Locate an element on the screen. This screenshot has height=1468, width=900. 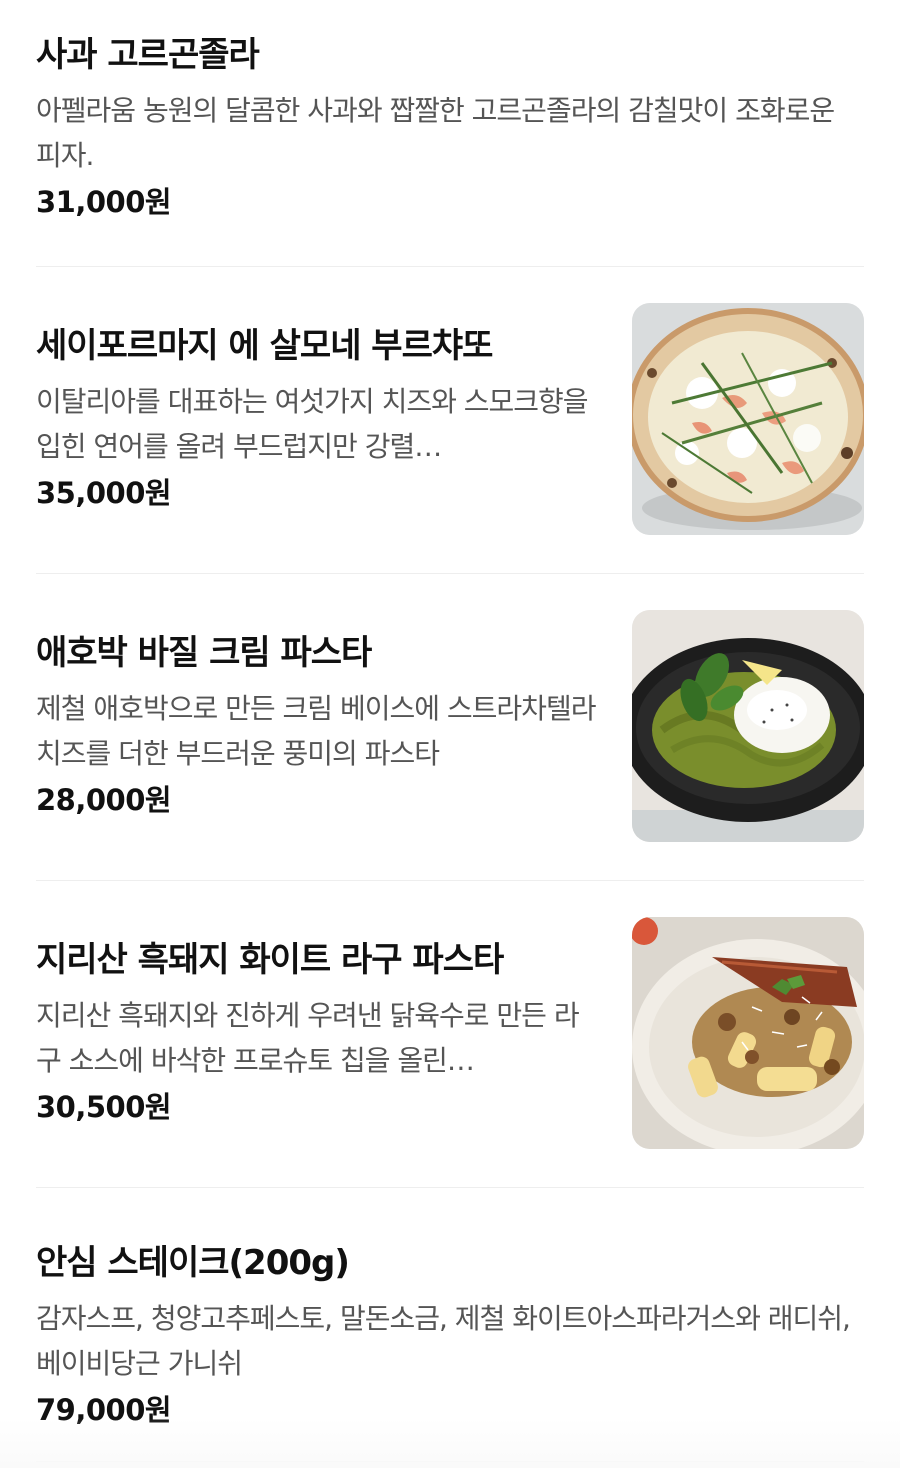
salmon-pizza-photo is located at coordinates (748, 419).